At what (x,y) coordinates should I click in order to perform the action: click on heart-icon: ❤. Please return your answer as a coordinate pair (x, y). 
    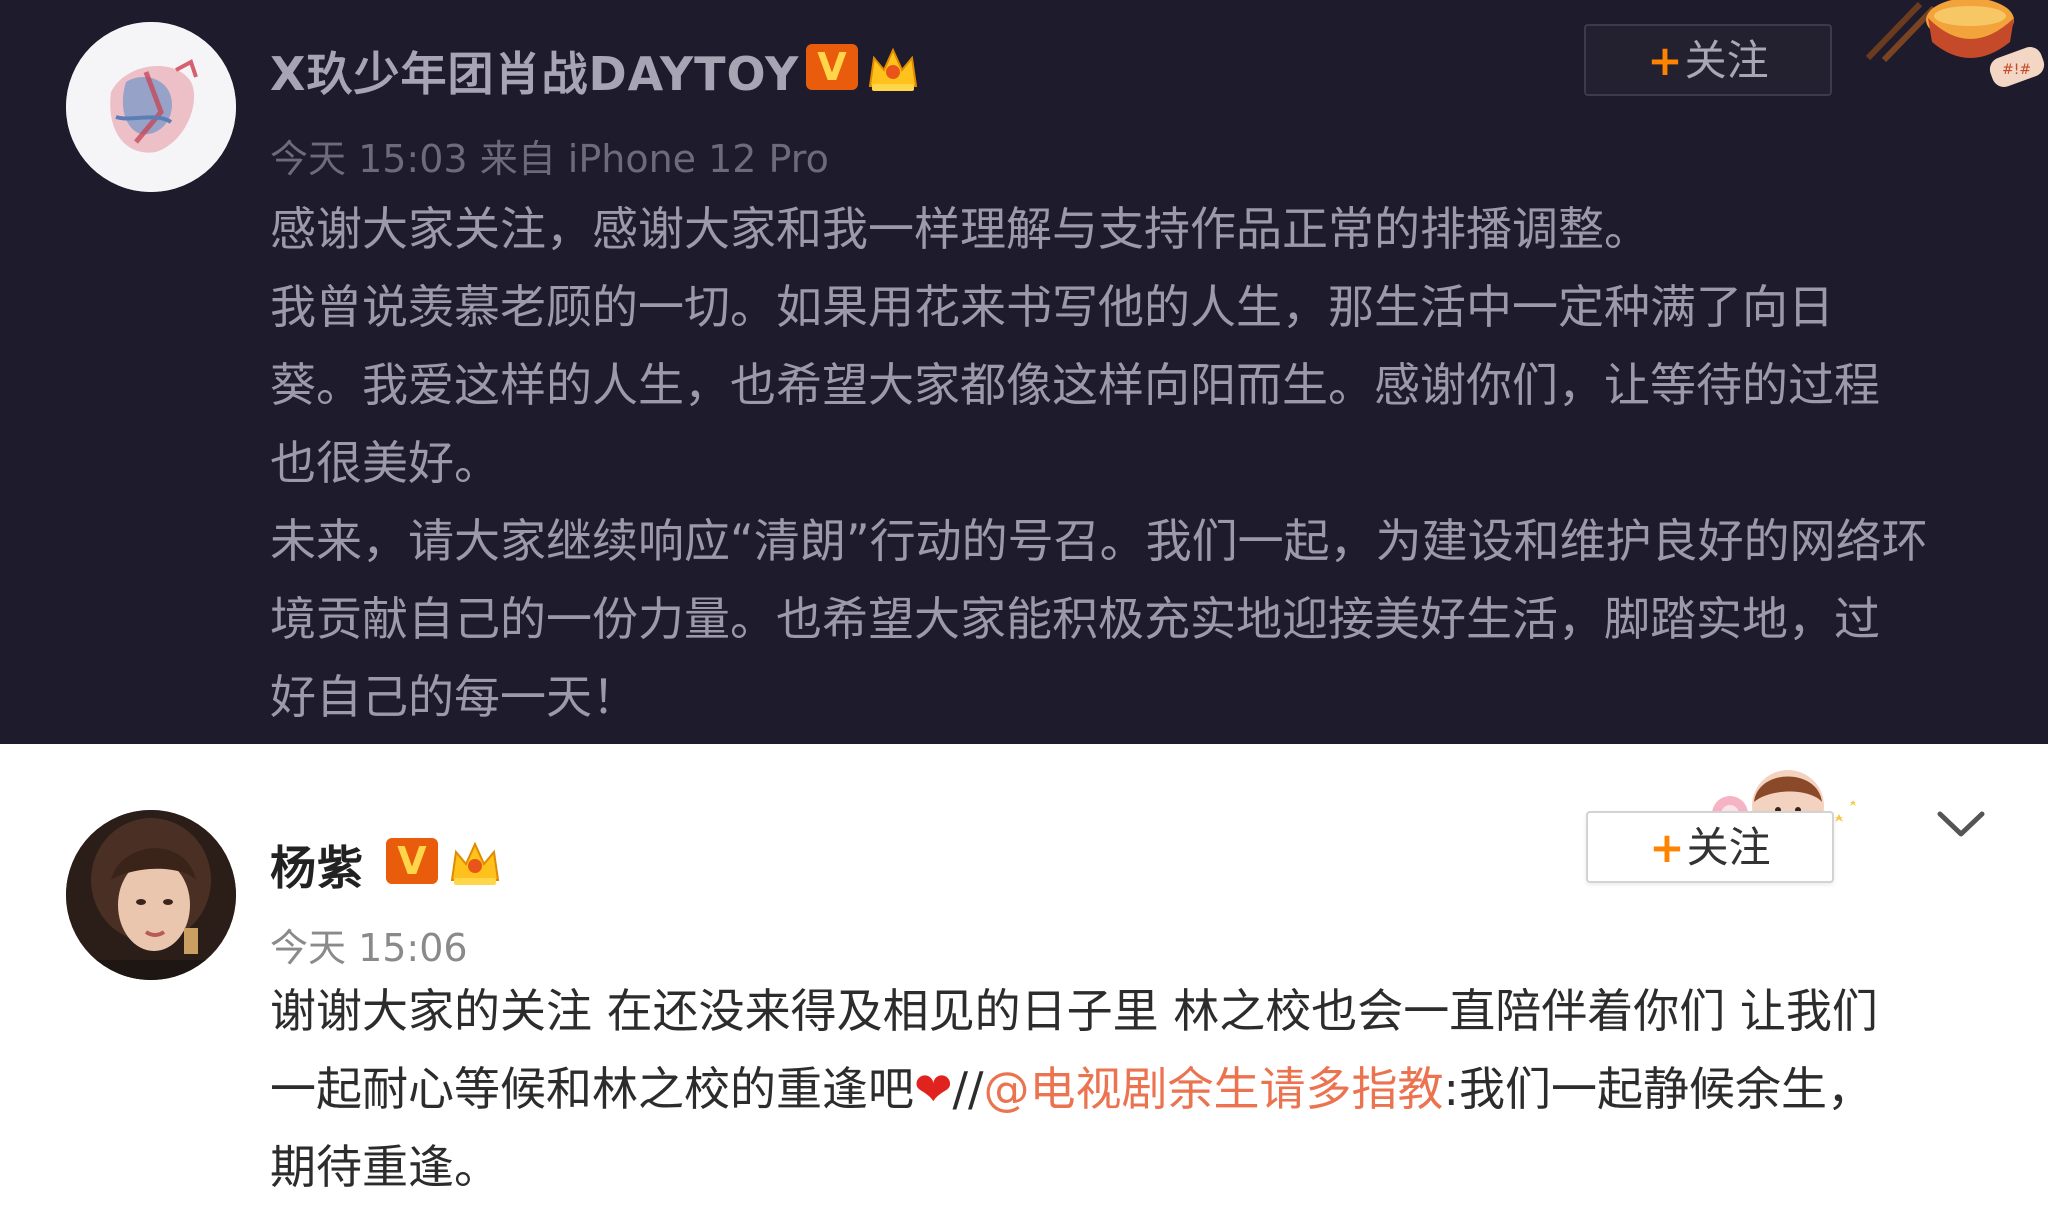
    Looking at the image, I should click on (933, 1089).